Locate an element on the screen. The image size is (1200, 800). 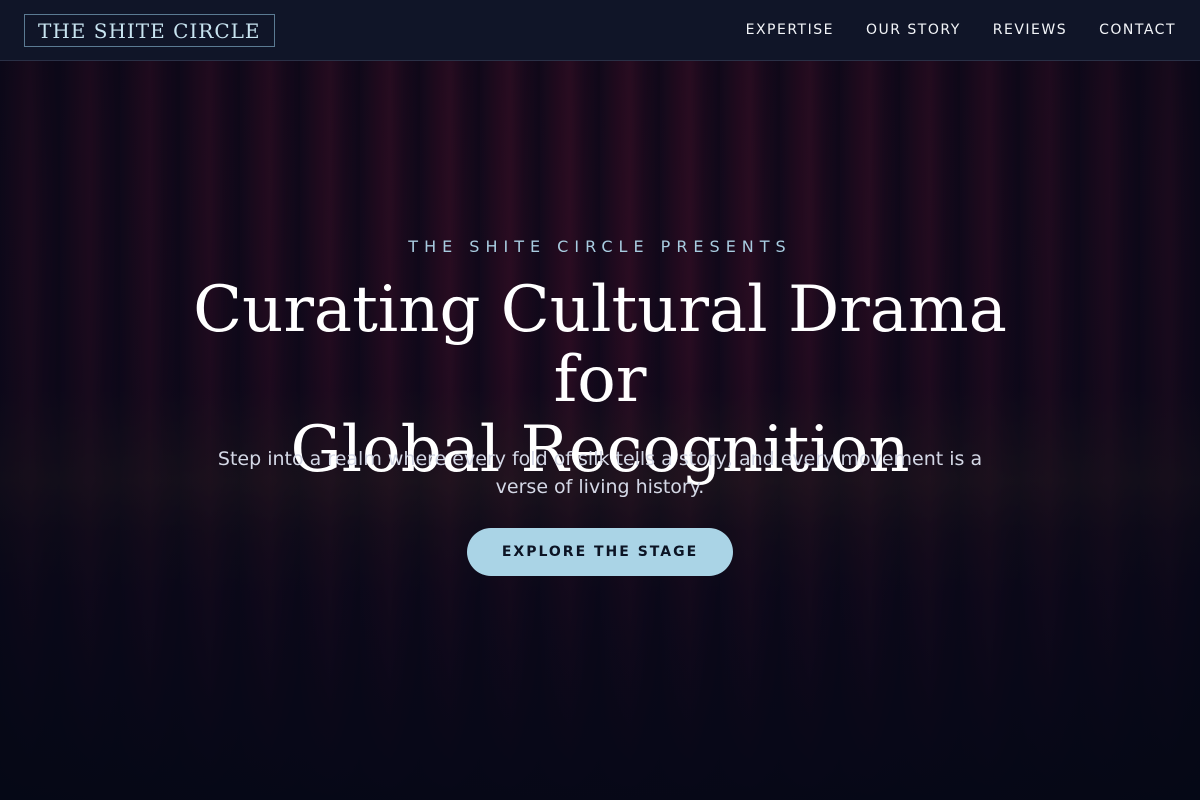
nav-link-our-story: OUR STORY is located at coordinates (913, 30).